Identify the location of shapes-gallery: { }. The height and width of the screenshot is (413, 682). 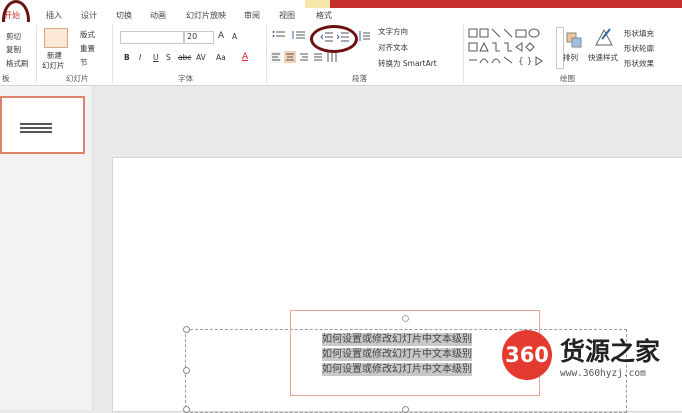
(510, 47).